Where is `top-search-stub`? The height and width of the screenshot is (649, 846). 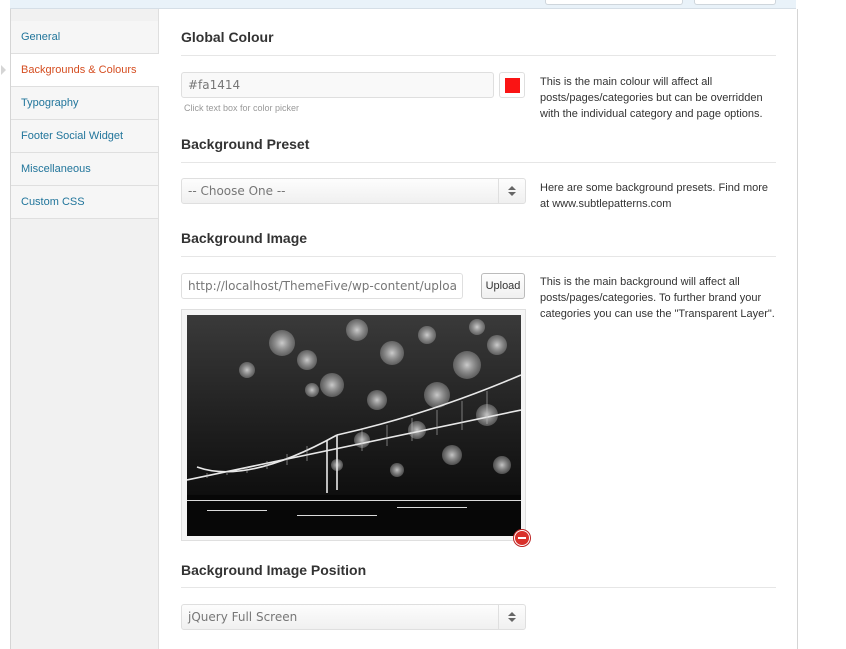 top-search-stub is located at coordinates (614, 2).